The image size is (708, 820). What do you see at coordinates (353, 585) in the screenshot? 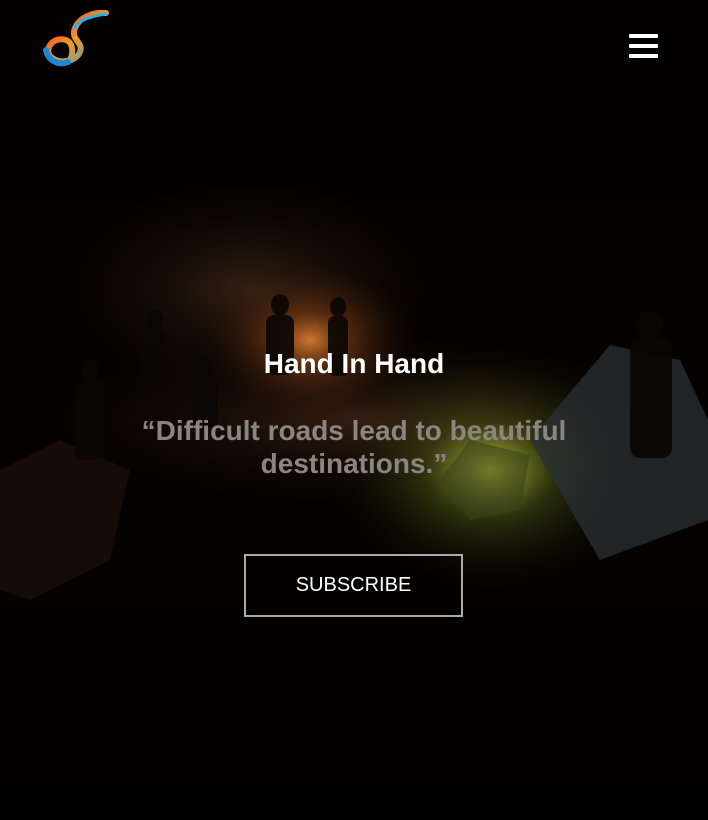
I see `subscribe-button: SUBSCRIBE` at bounding box center [353, 585].